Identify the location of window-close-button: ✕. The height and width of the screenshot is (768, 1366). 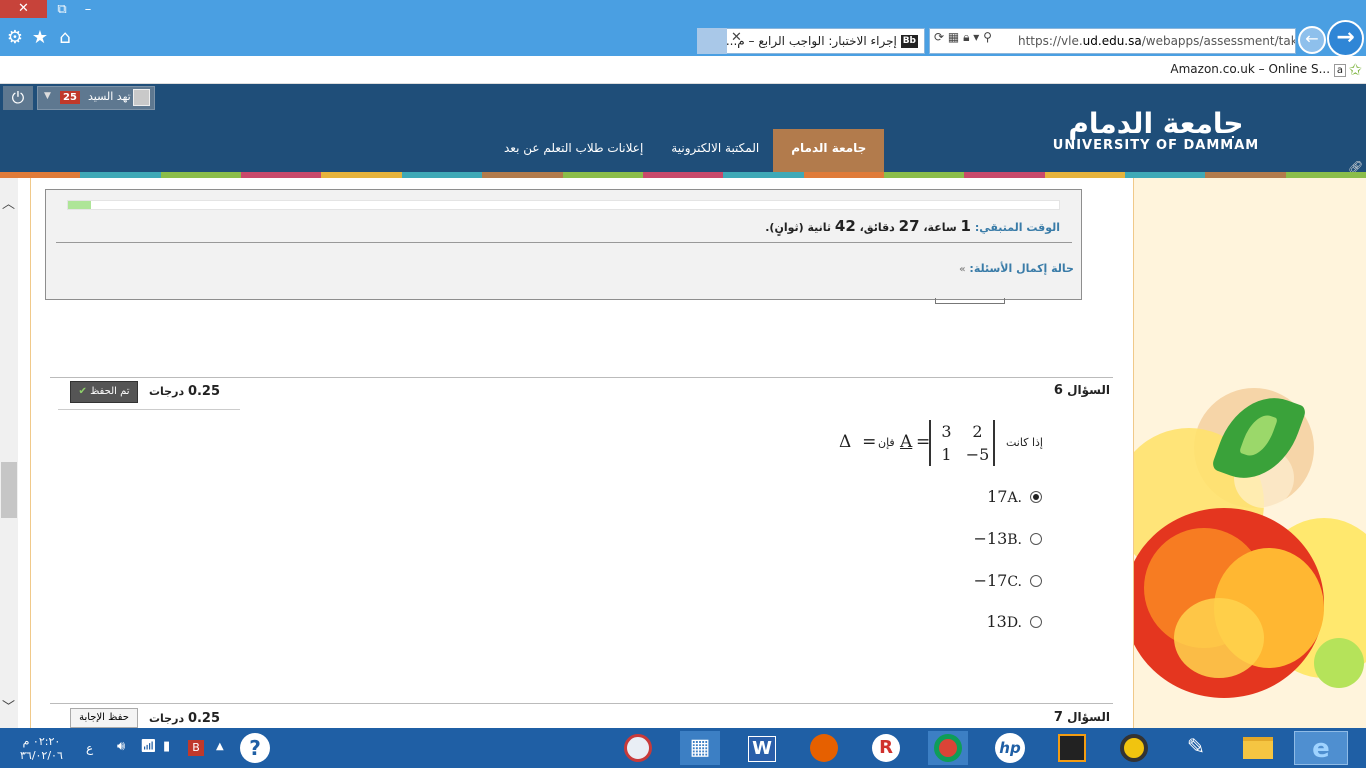
(23, 9).